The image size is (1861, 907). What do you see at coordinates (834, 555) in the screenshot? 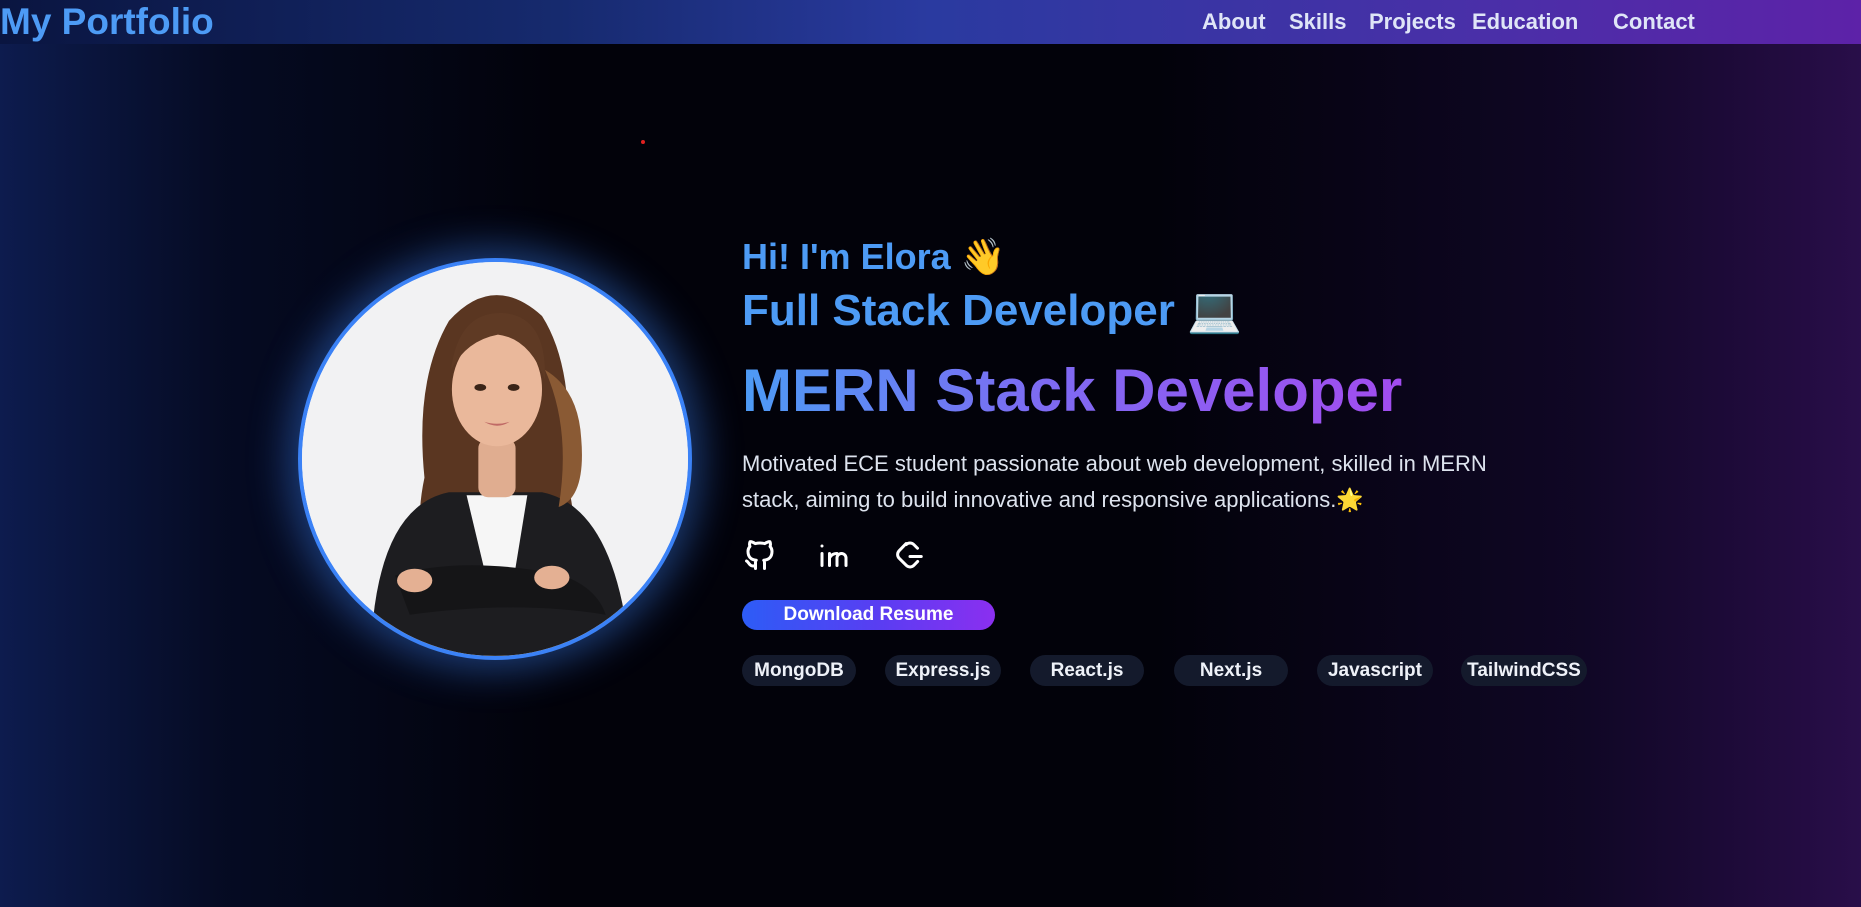
I see `linkedin-icon` at bounding box center [834, 555].